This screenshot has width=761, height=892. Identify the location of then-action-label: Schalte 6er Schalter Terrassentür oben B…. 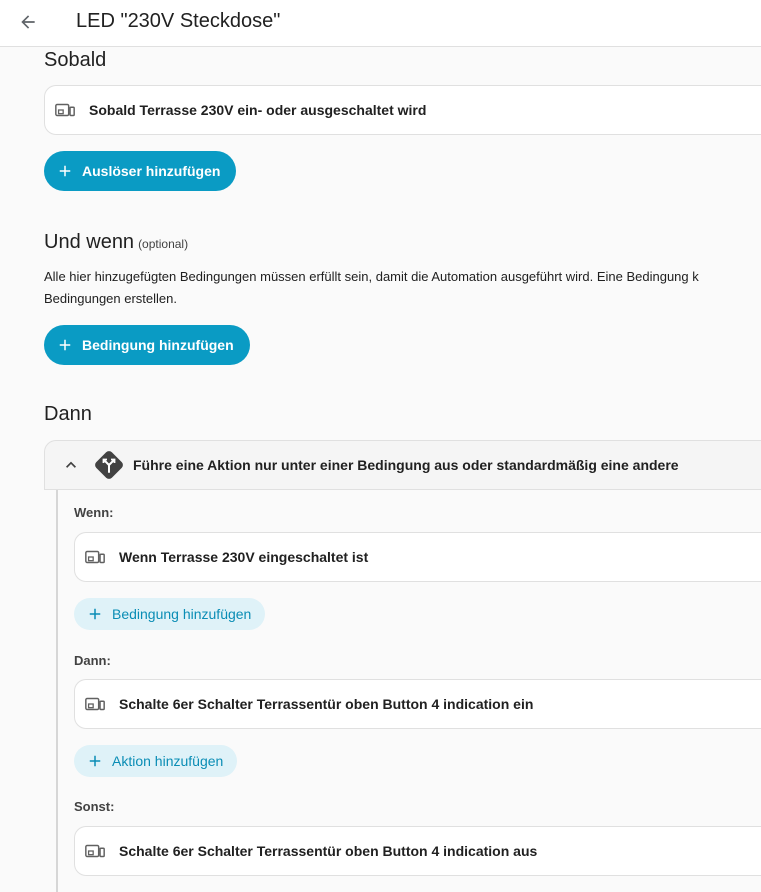
(326, 704).